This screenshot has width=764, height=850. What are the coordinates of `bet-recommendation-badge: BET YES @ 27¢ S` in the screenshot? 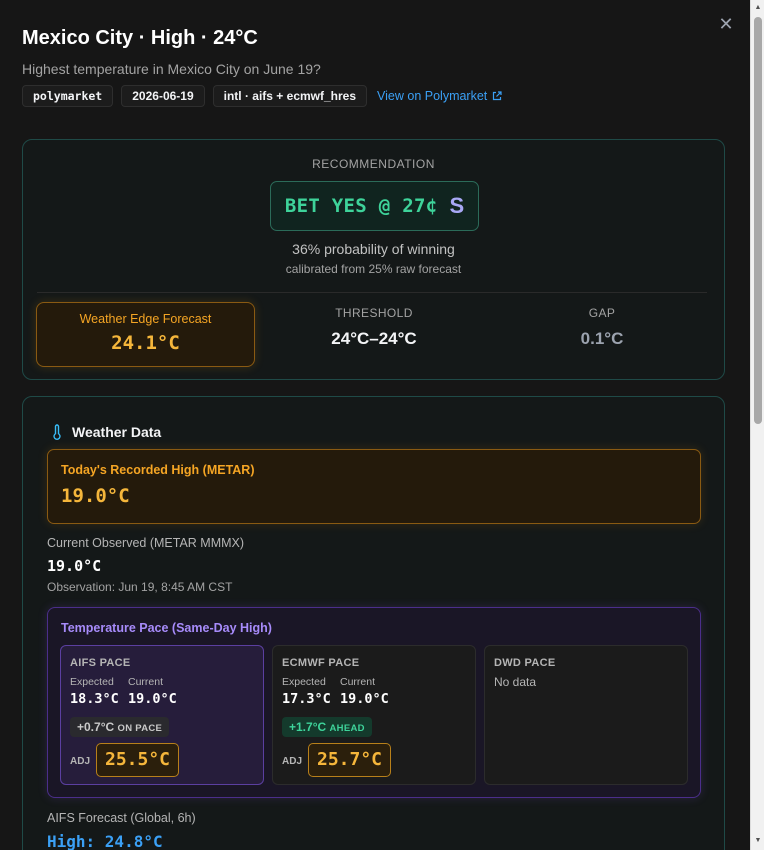 It's located at (374, 206).